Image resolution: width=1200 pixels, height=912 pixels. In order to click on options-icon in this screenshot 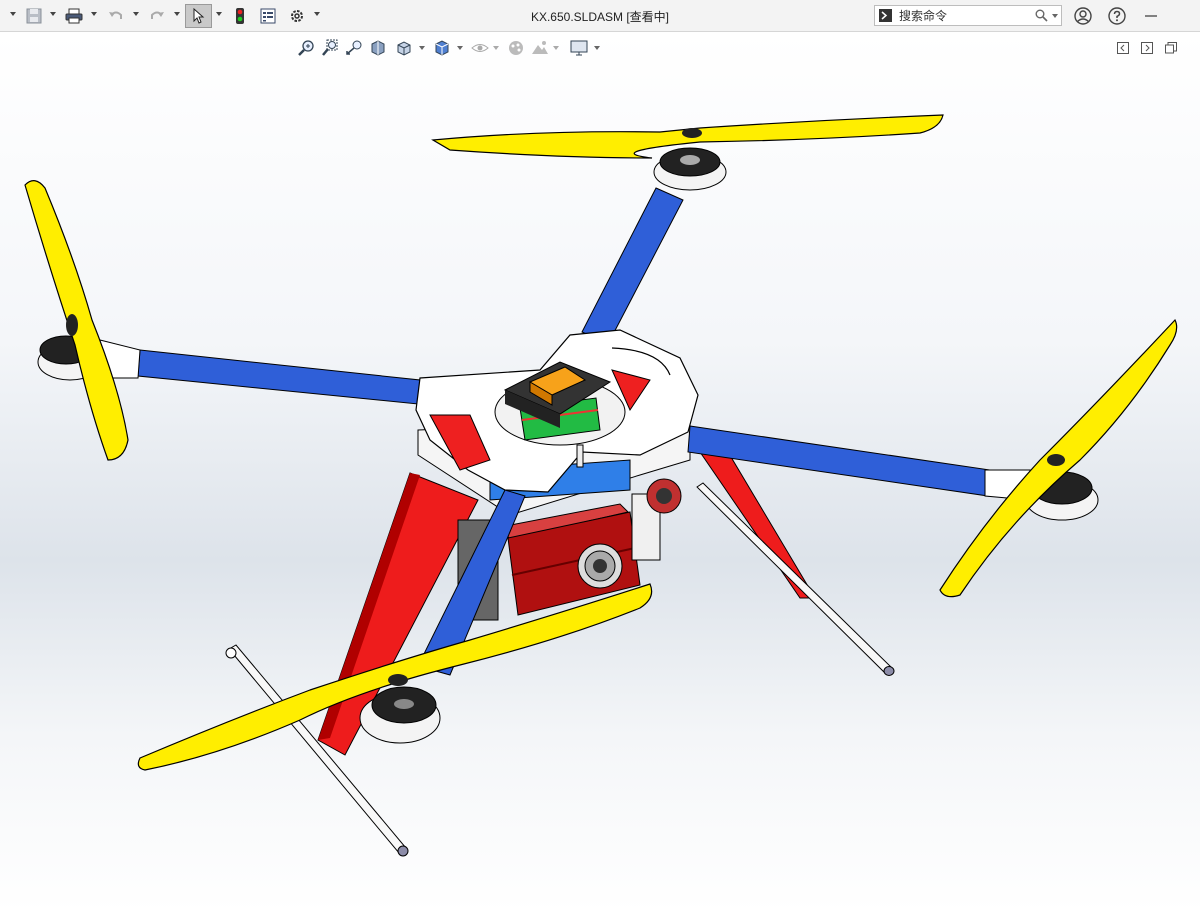, I will do `click(297, 16)`.